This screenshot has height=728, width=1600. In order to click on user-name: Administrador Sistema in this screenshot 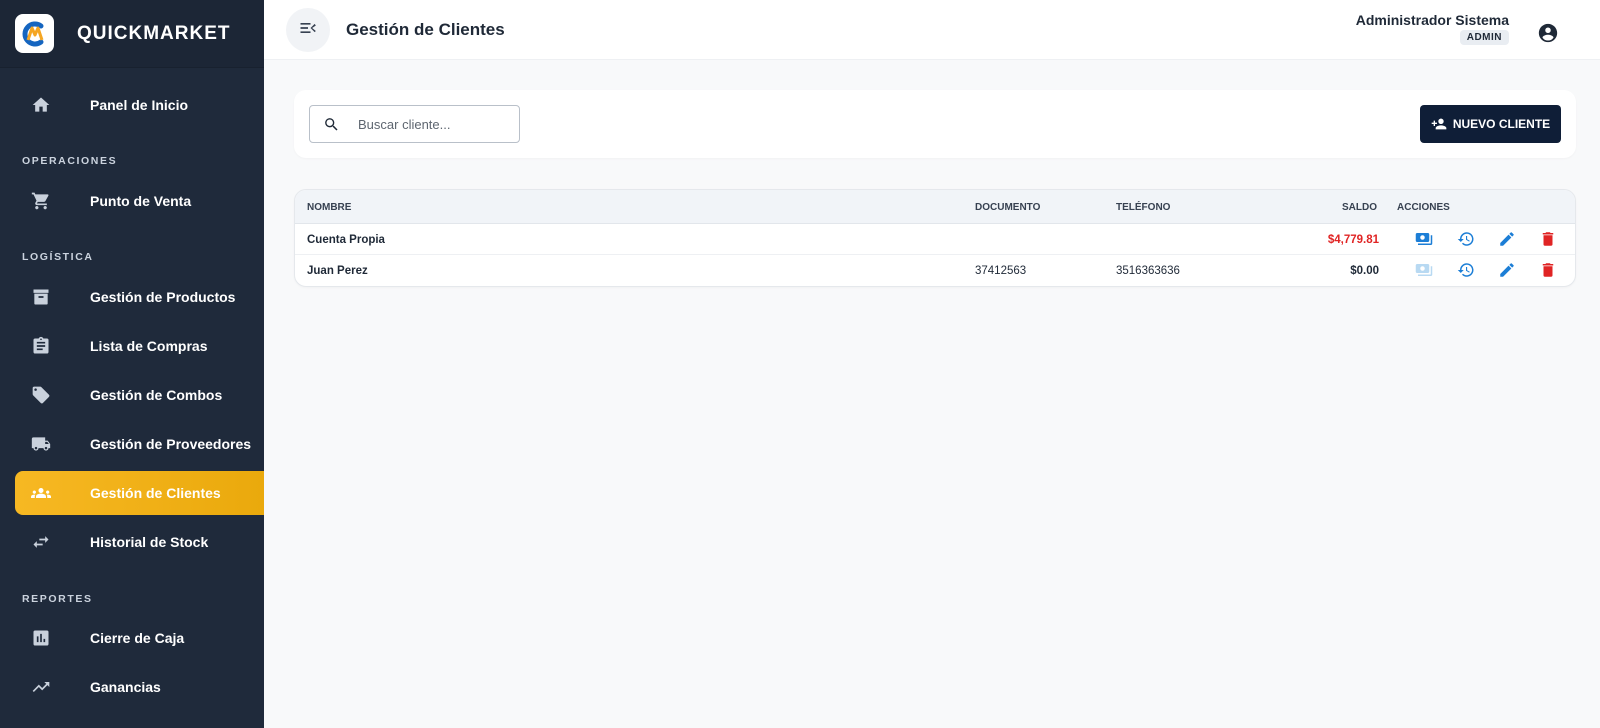, I will do `click(1432, 20)`.